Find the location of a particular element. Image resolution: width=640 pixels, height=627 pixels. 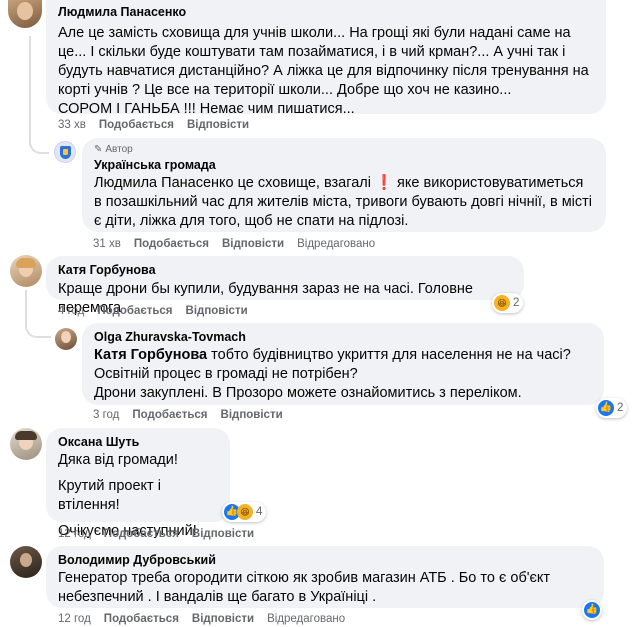

reaction-summary: 😆 2 is located at coordinates (508, 303).